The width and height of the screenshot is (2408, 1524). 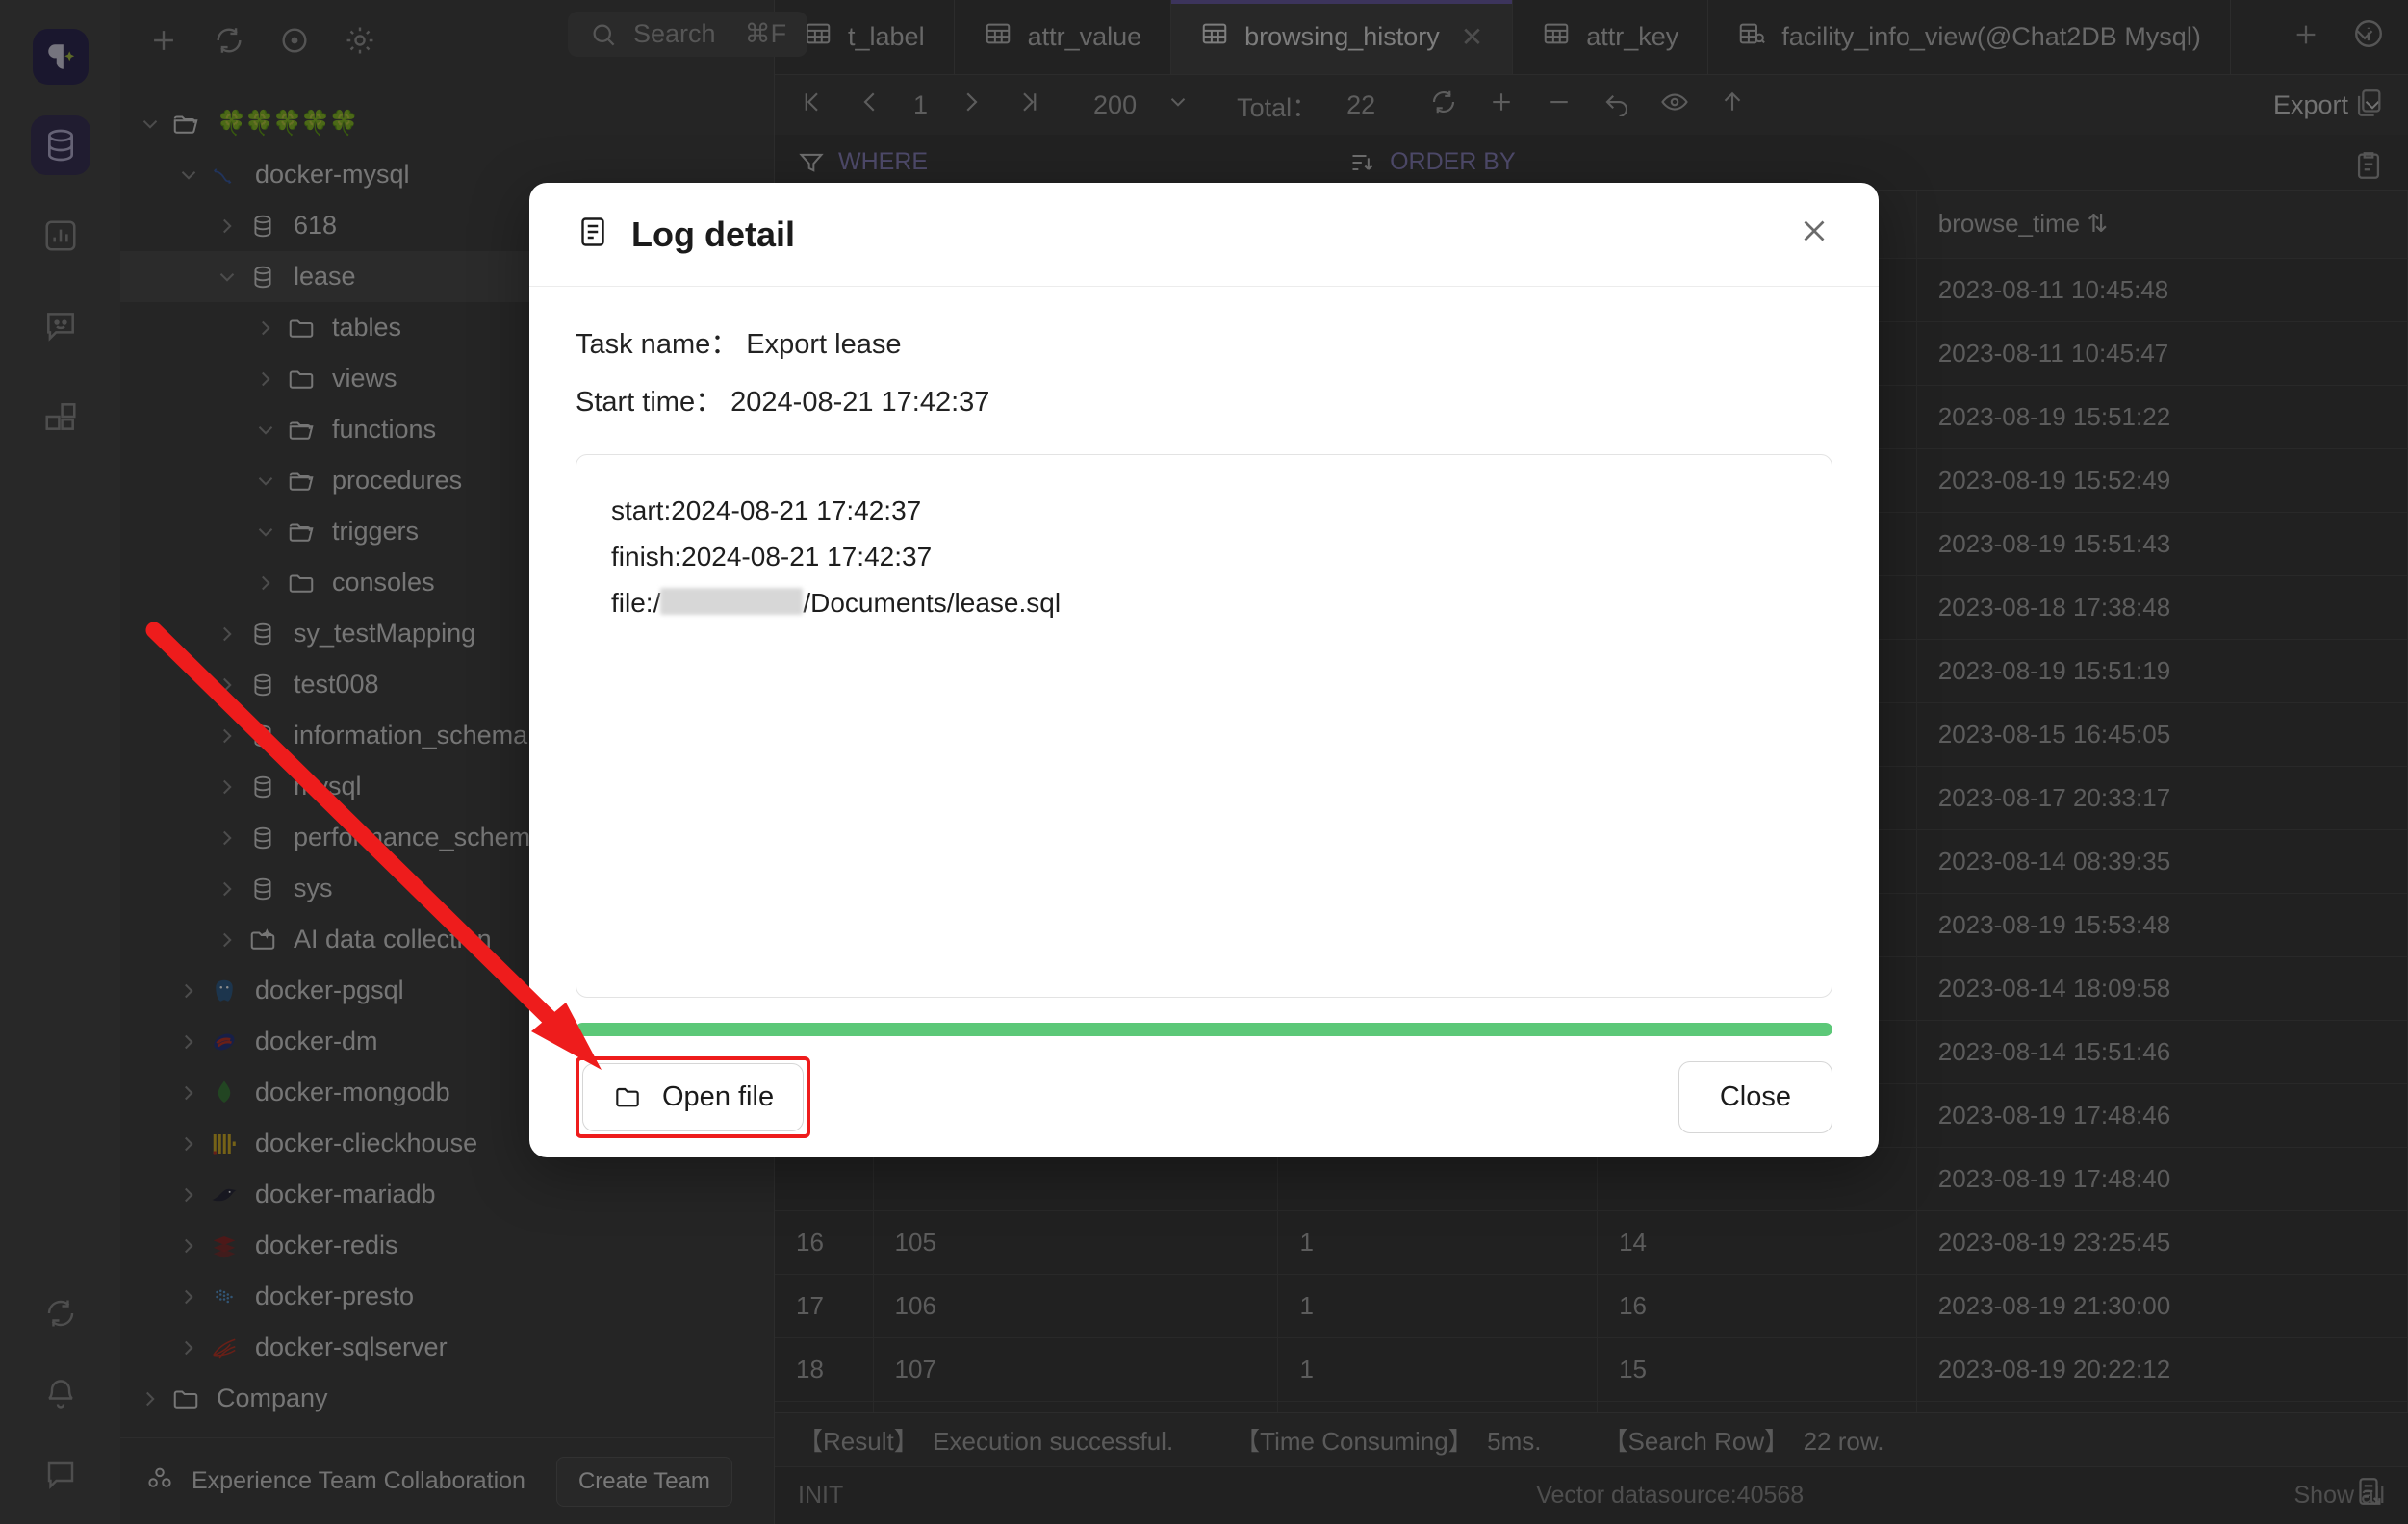 I want to click on start-time-label: Start time：, so click(x=650, y=402).